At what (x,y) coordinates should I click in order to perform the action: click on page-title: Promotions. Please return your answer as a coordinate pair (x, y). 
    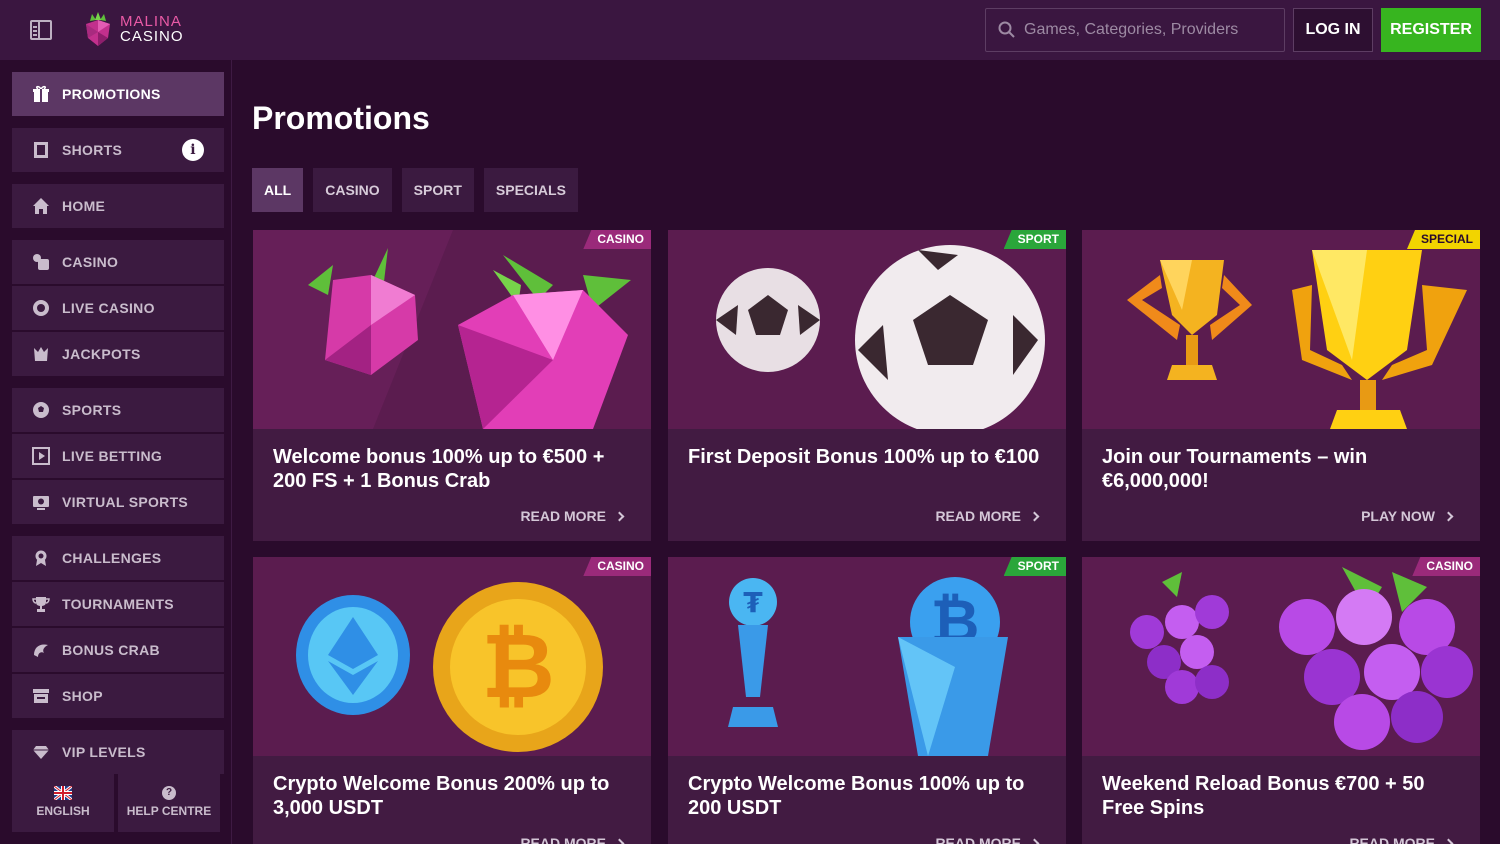
    Looking at the image, I should click on (341, 118).